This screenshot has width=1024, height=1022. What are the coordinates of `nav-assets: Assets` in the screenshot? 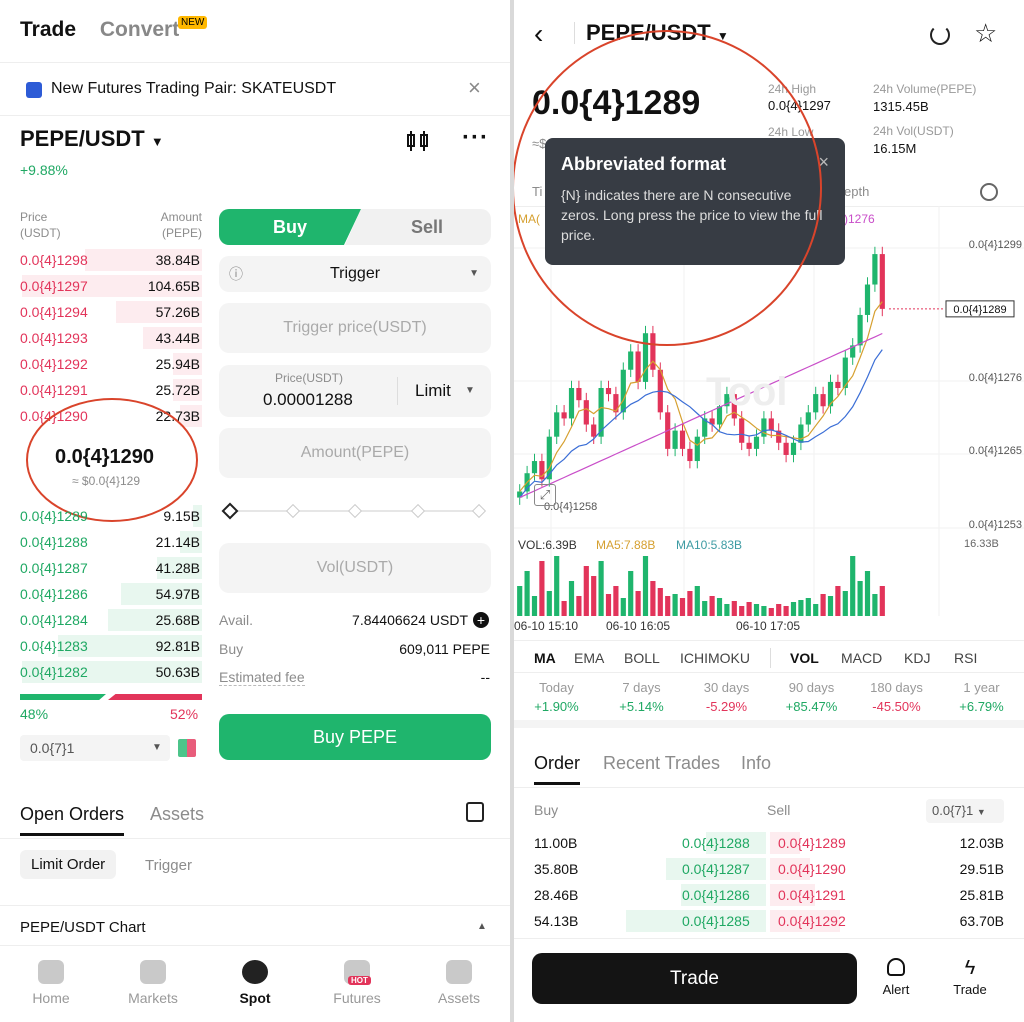 It's located at (459, 983).